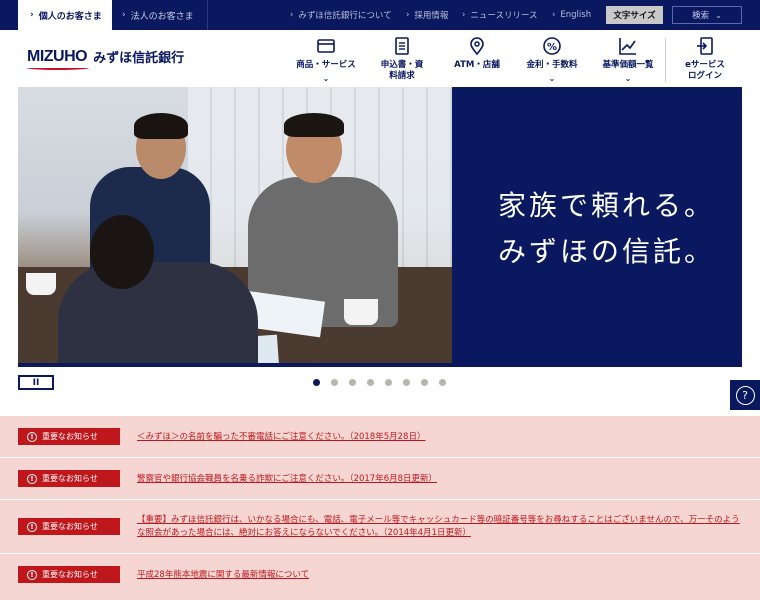 This screenshot has width=760, height=600. I want to click on tab-personal: › 個人のお客さま, so click(65, 15).